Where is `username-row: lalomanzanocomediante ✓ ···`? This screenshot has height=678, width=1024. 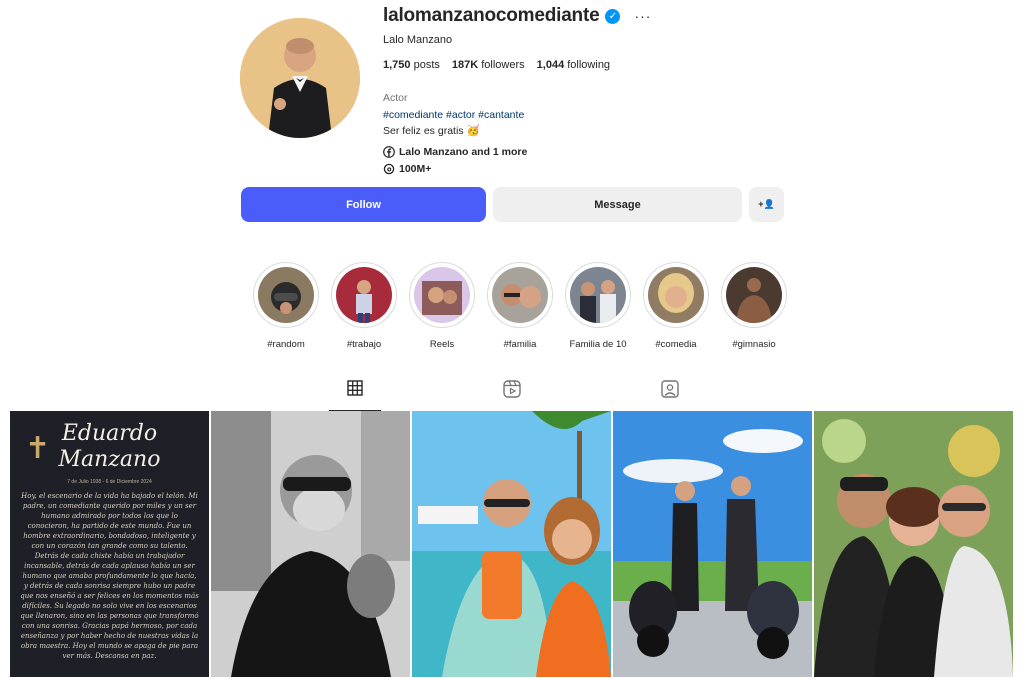
username-row: lalomanzanocomediante ✓ ··· is located at coordinates (593, 16).